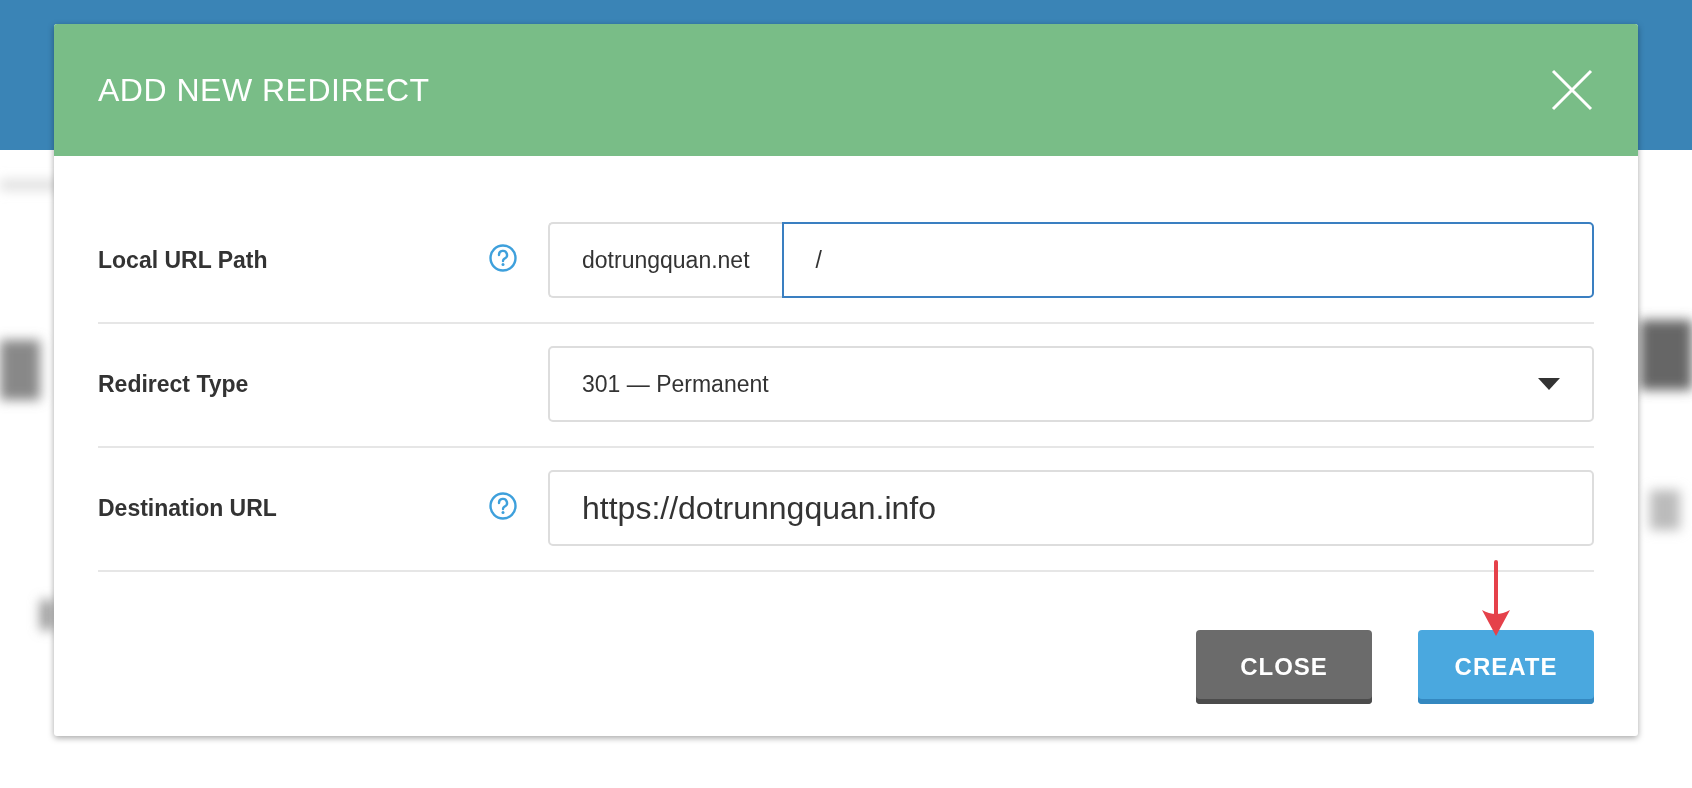  Describe the element at coordinates (1071, 384) in the screenshot. I see `redirect-type-select: 301 — Permanent` at that location.